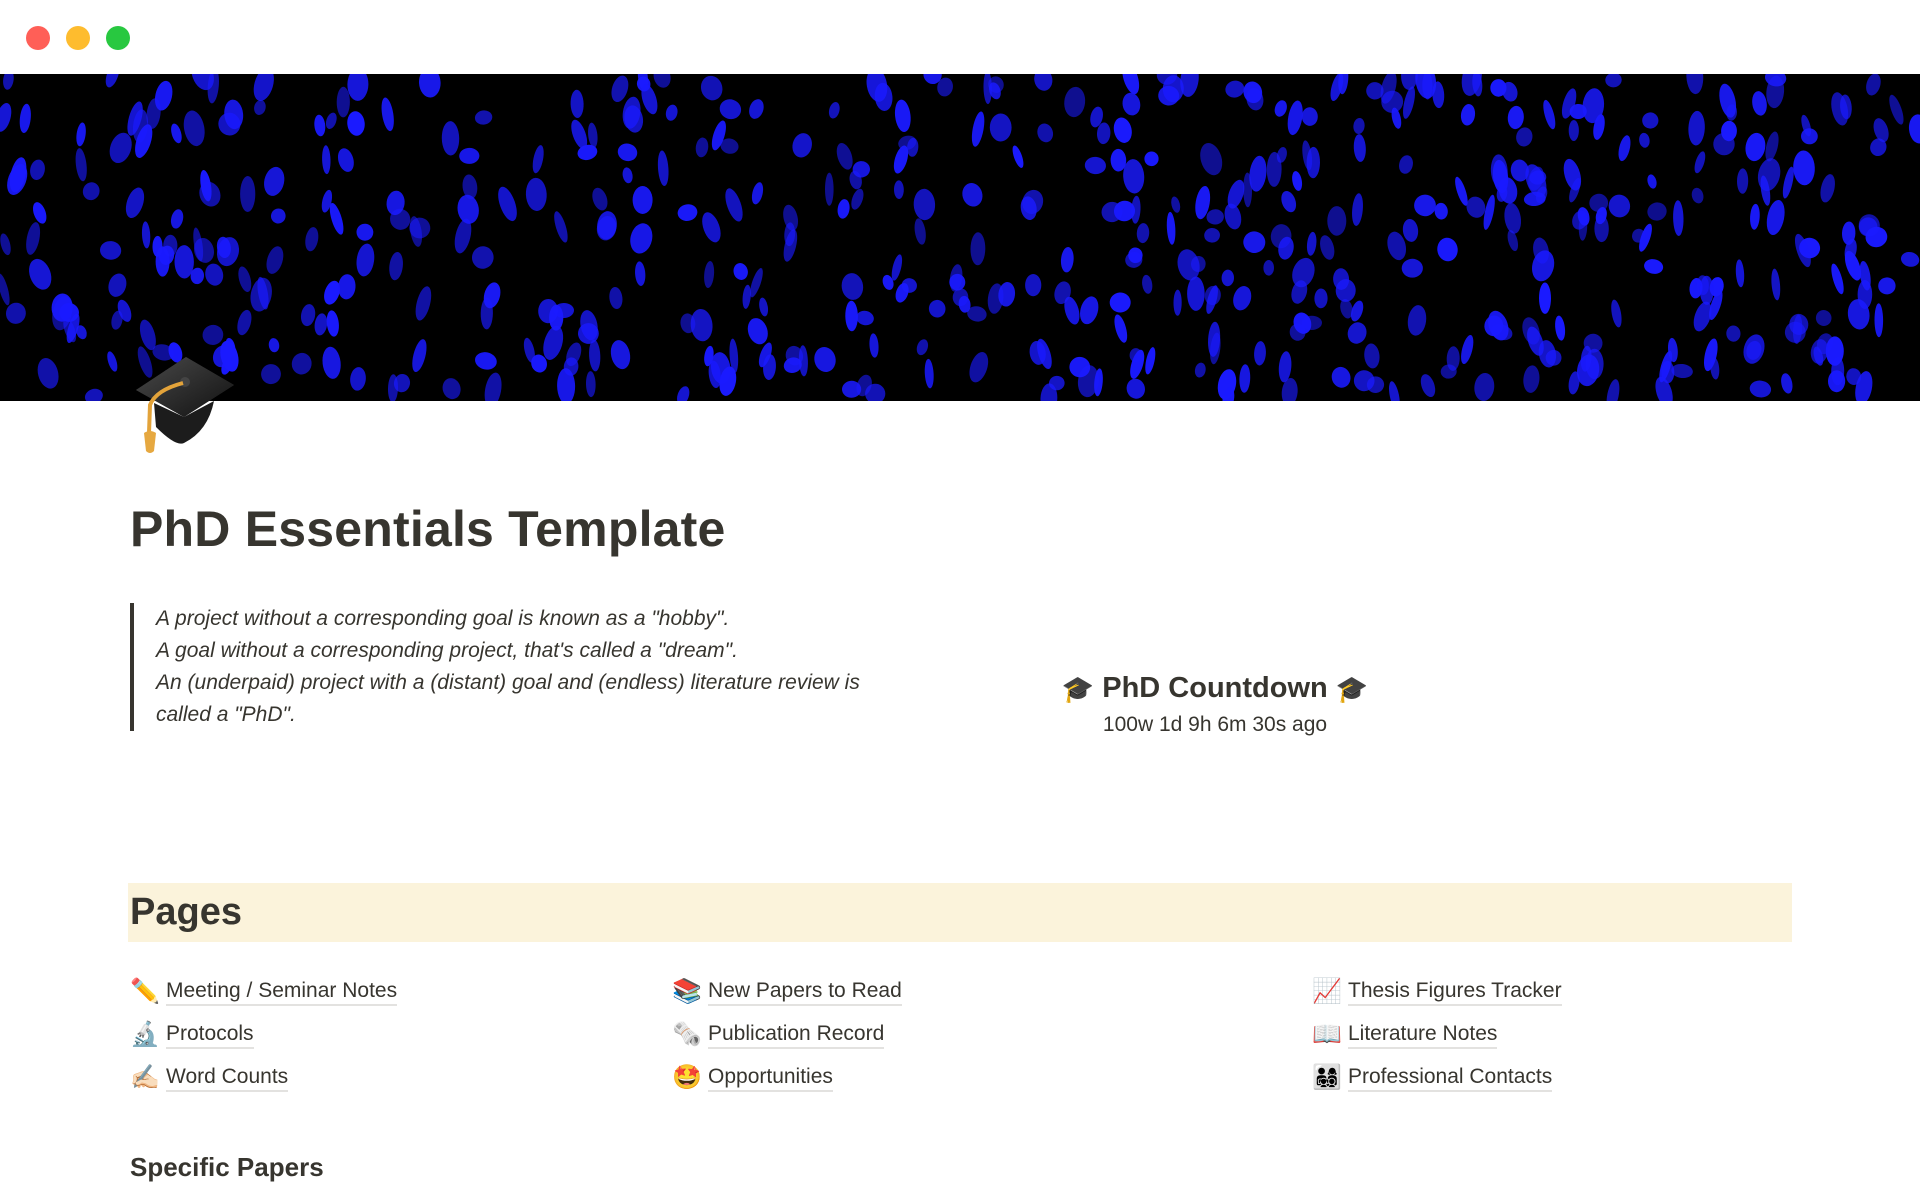 The width and height of the screenshot is (1920, 1200). I want to click on page-link-meeting-seminar-notes: ✏️ Meeting / Seminar Notes, so click(264, 991).